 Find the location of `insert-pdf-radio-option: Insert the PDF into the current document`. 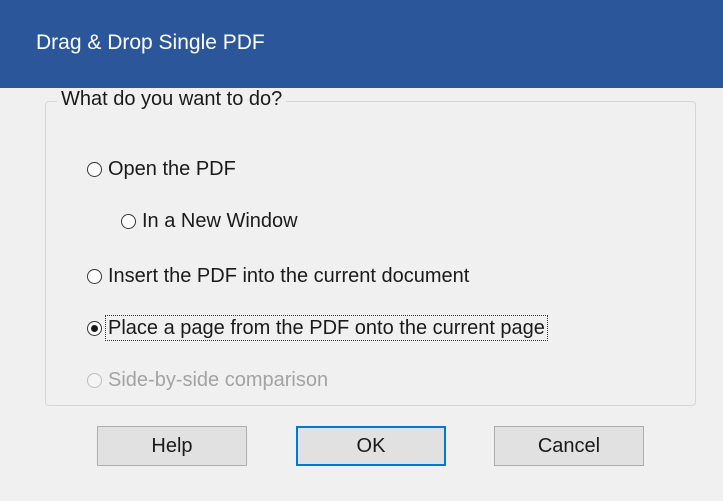

insert-pdf-radio-option: Insert the PDF into the current document is located at coordinates (278, 276).